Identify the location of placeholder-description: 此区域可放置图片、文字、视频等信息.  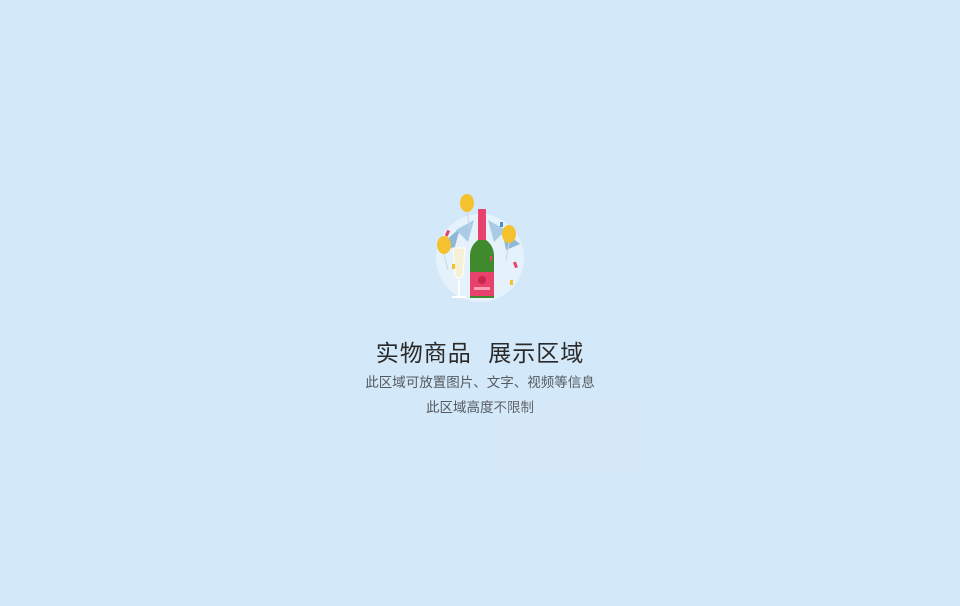
(480, 383).